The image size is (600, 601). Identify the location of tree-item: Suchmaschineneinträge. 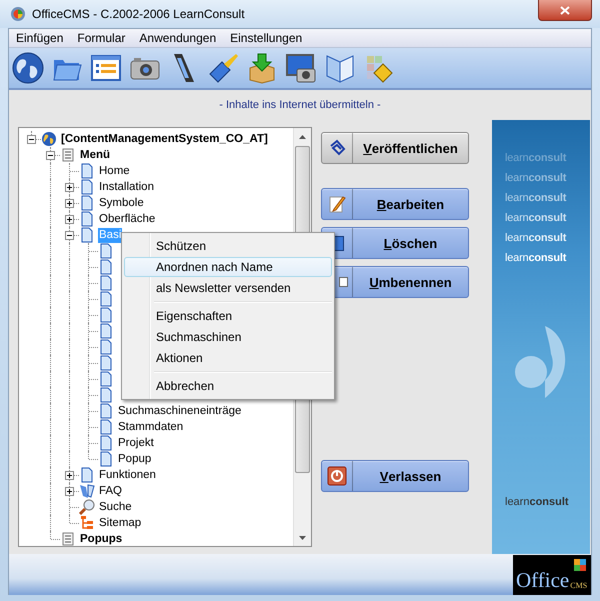
(179, 411).